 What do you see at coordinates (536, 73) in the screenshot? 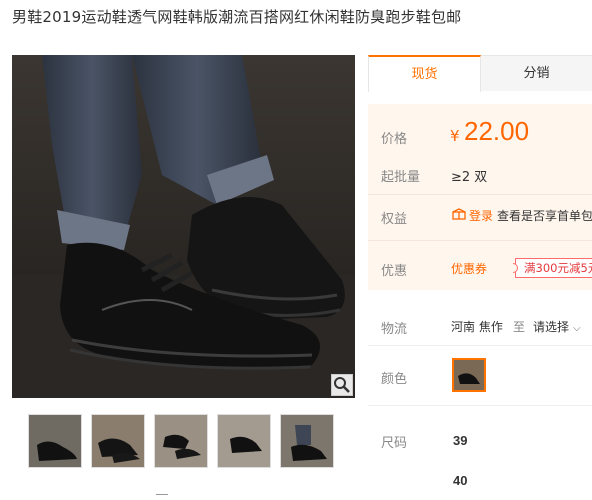
I see `tab-distribution: 分销` at bounding box center [536, 73].